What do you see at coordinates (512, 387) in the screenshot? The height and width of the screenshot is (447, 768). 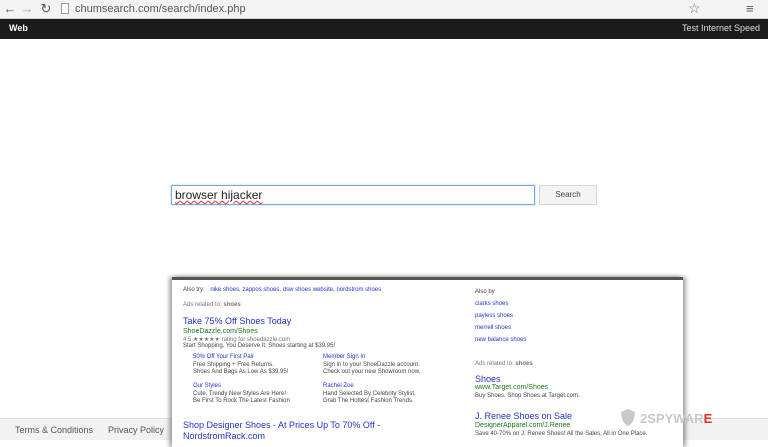 I see `ad-display-url: www.Target.com/Shoes` at bounding box center [512, 387].